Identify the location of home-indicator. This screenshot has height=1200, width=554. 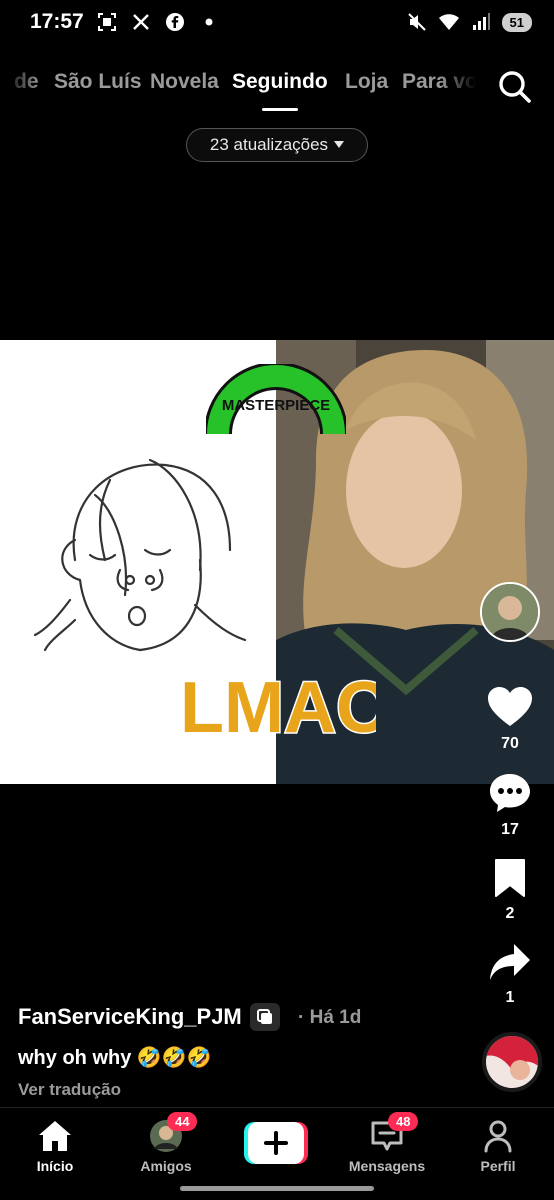
(277, 1188).